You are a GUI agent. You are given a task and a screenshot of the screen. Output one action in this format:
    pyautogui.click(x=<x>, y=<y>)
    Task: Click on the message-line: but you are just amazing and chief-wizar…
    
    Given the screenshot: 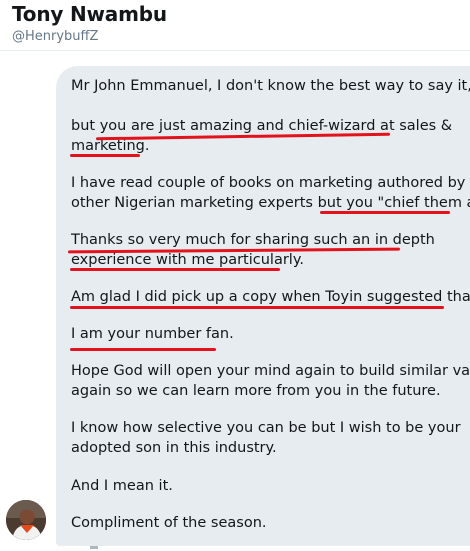 What is the action you would take?
    pyautogui.click(x=262, y=126)
    